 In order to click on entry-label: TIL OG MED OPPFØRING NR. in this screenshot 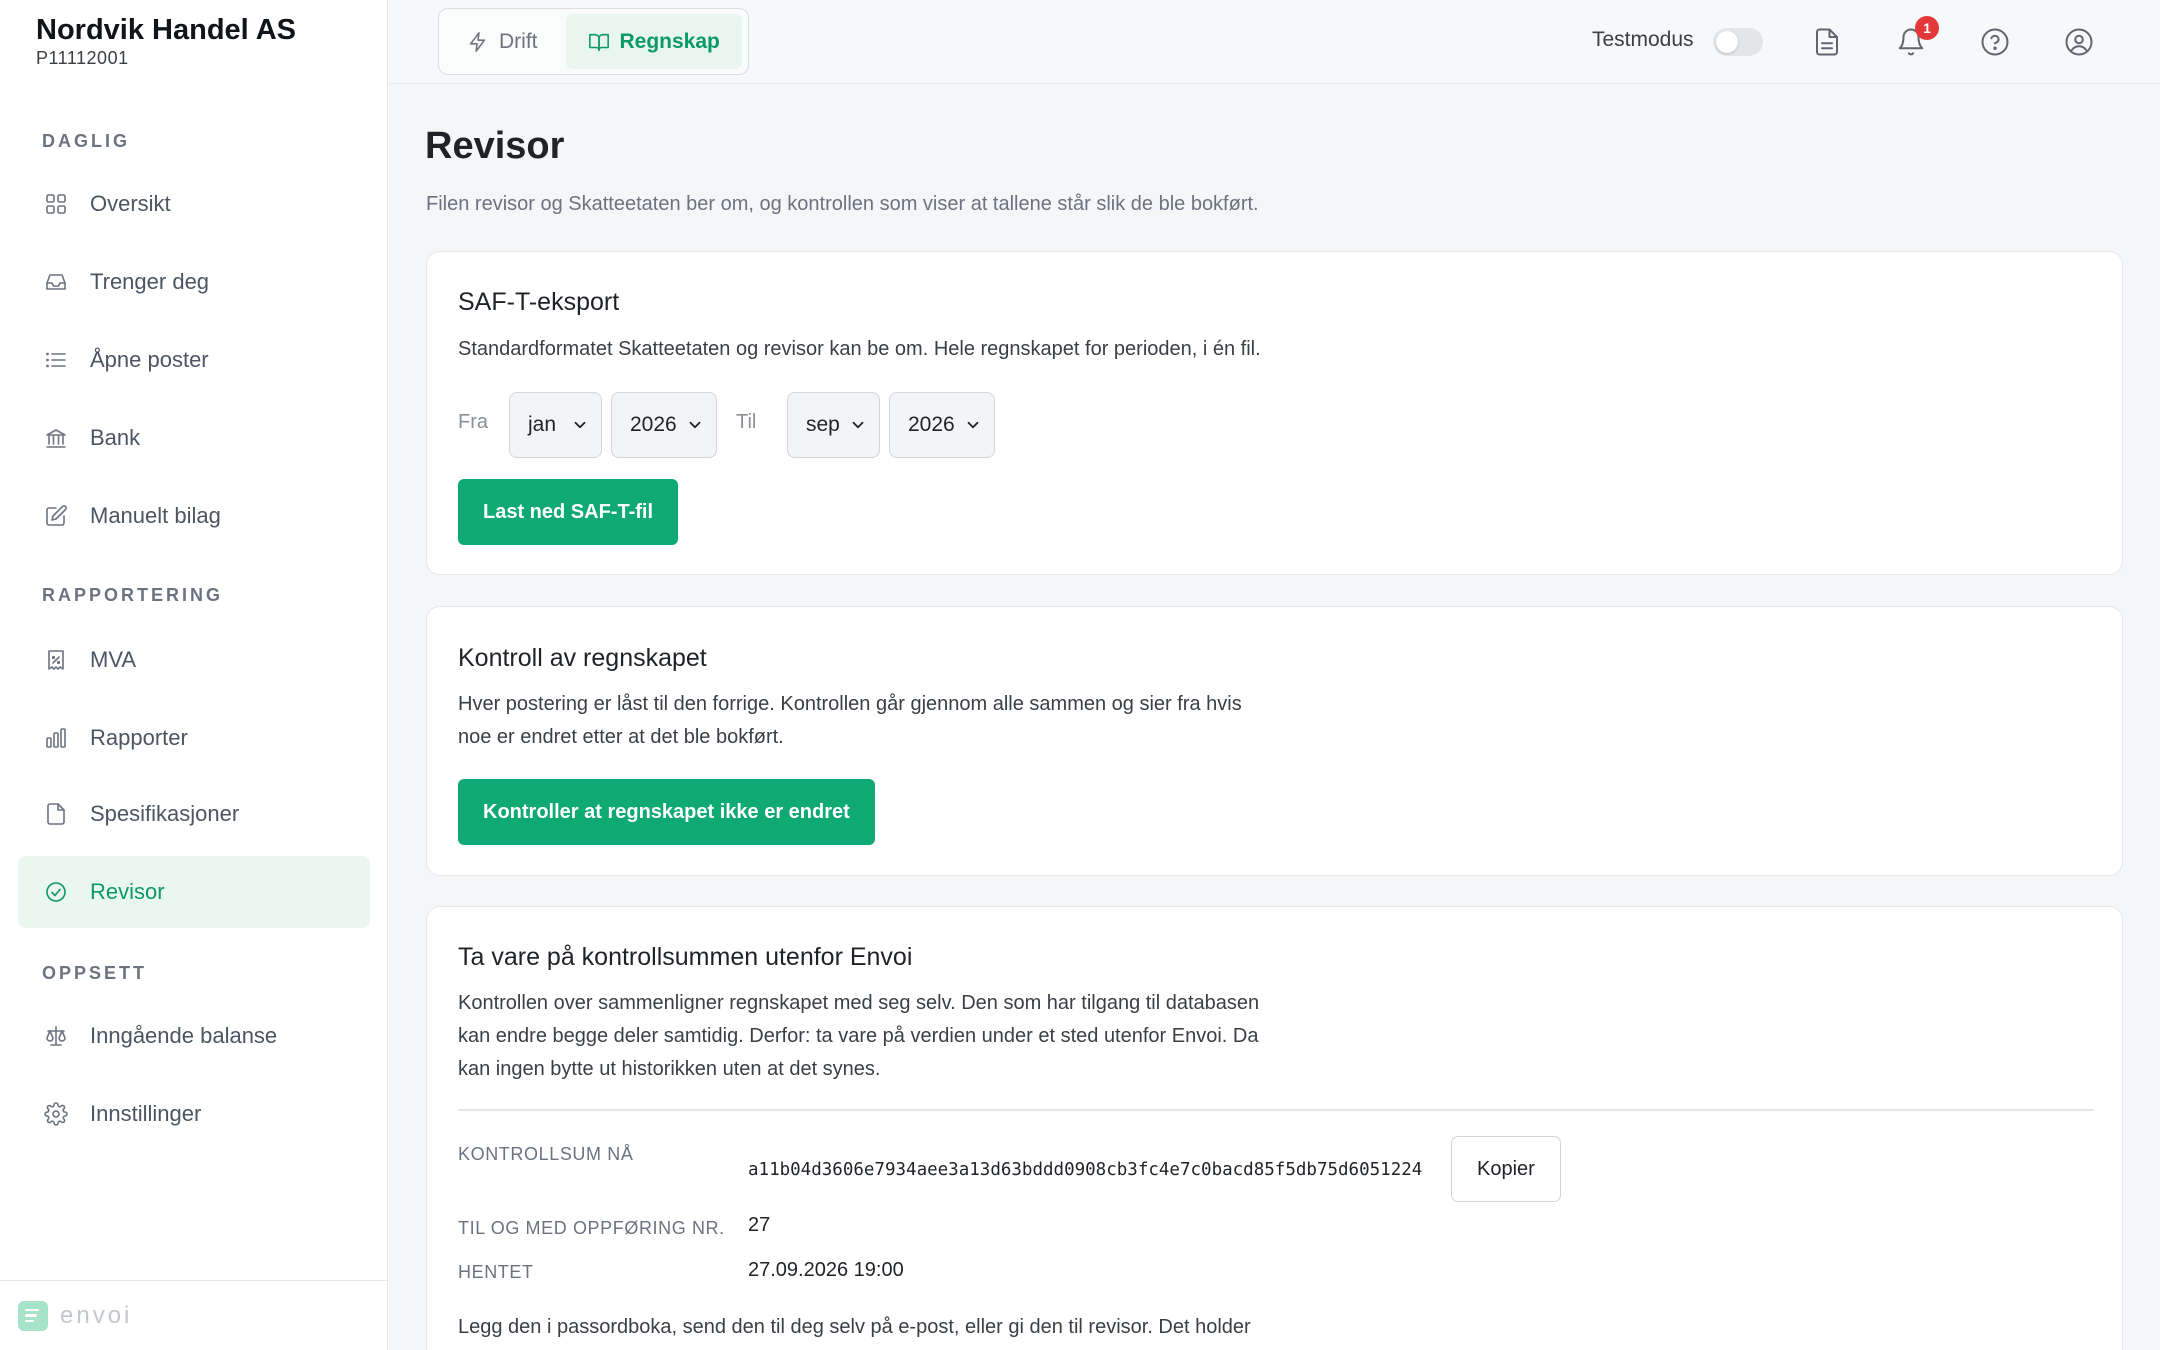, I will do `click(591, 1228)`.